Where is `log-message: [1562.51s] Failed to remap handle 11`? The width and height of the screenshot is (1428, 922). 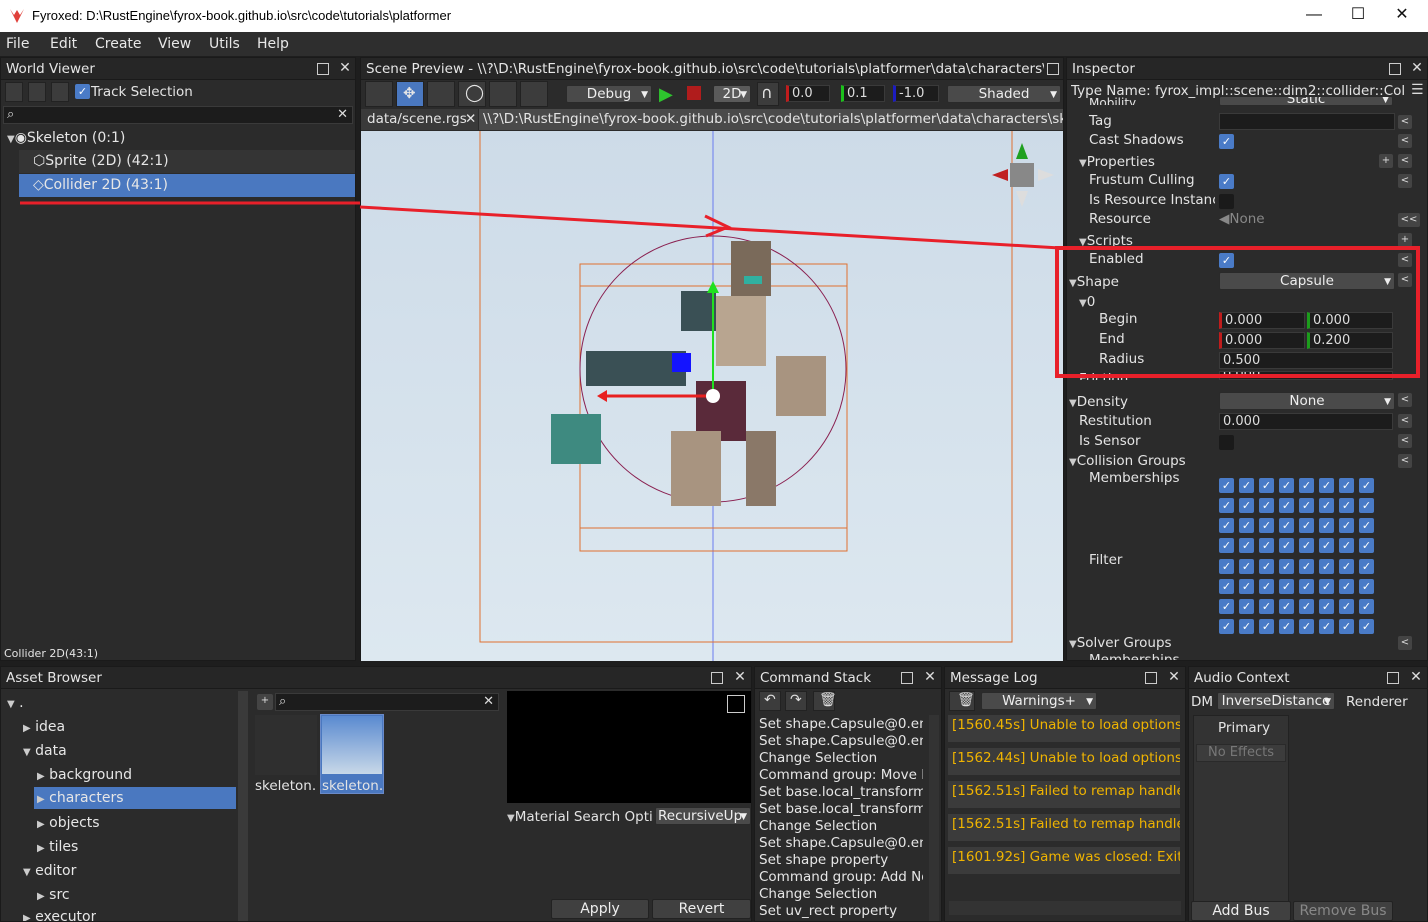 log-message: [1562.51s] Failed to remap handle 11 is located at coordinates (1064, 794).